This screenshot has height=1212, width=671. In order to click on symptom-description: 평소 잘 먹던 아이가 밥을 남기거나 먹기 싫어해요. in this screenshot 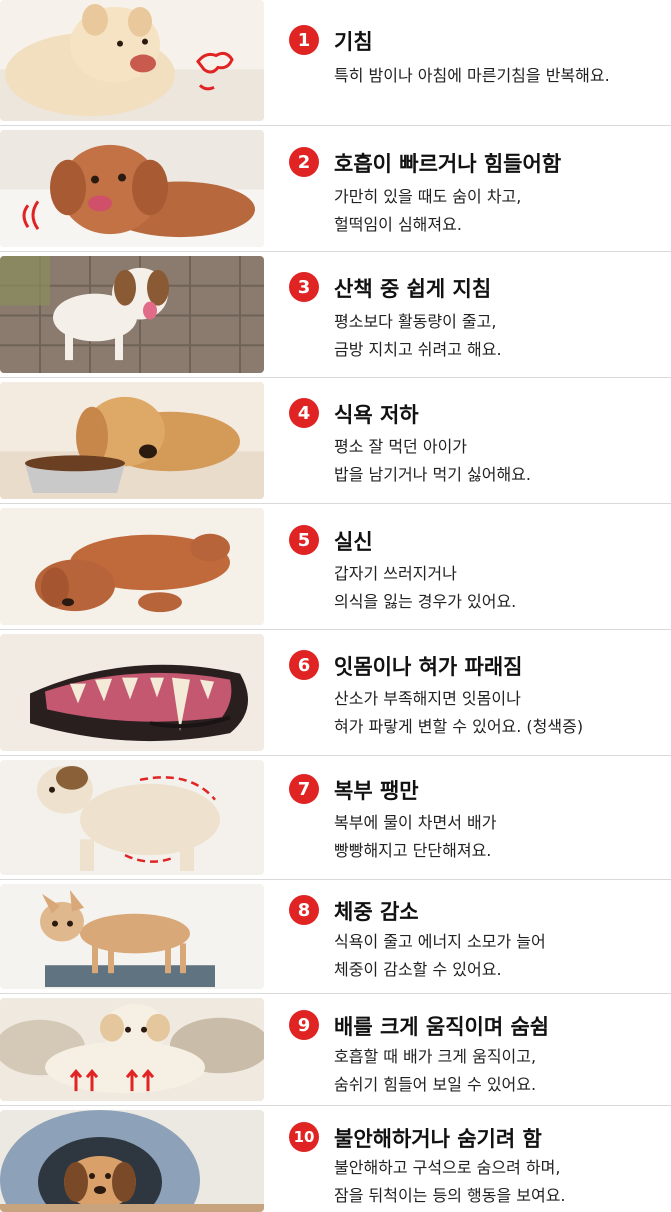, I will do `click(432, 461)`.